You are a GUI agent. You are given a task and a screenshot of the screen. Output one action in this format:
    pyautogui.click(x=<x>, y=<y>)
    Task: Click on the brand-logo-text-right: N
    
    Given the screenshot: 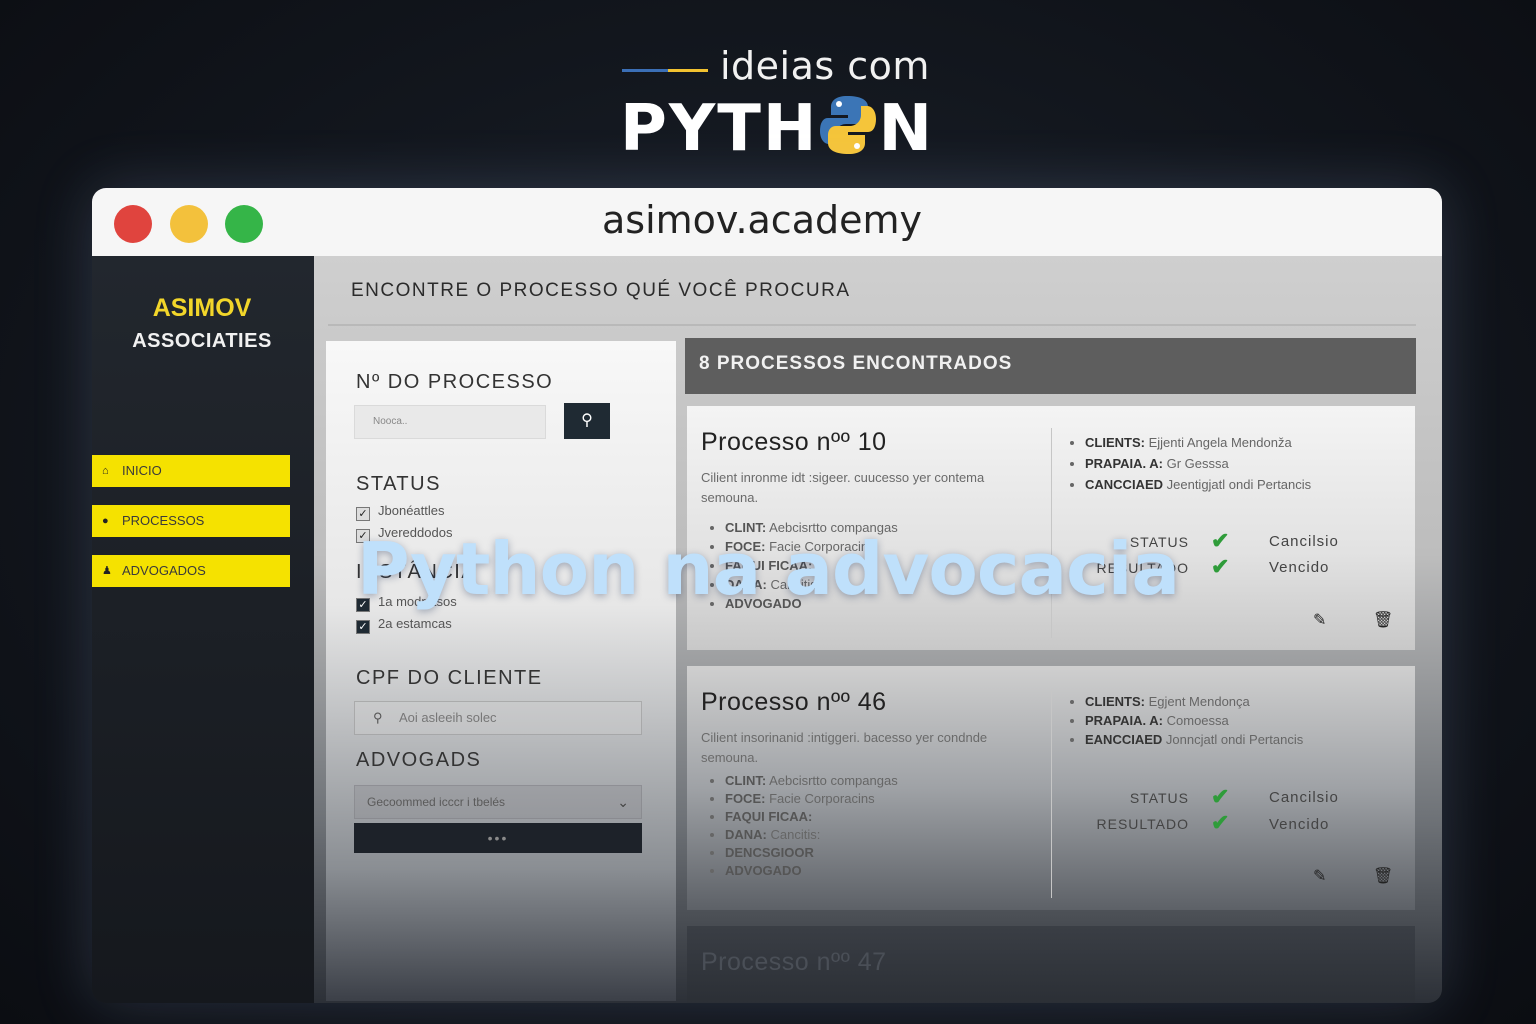 What is the action you would take?
    pyautogui.click(x=906, y=129)
    